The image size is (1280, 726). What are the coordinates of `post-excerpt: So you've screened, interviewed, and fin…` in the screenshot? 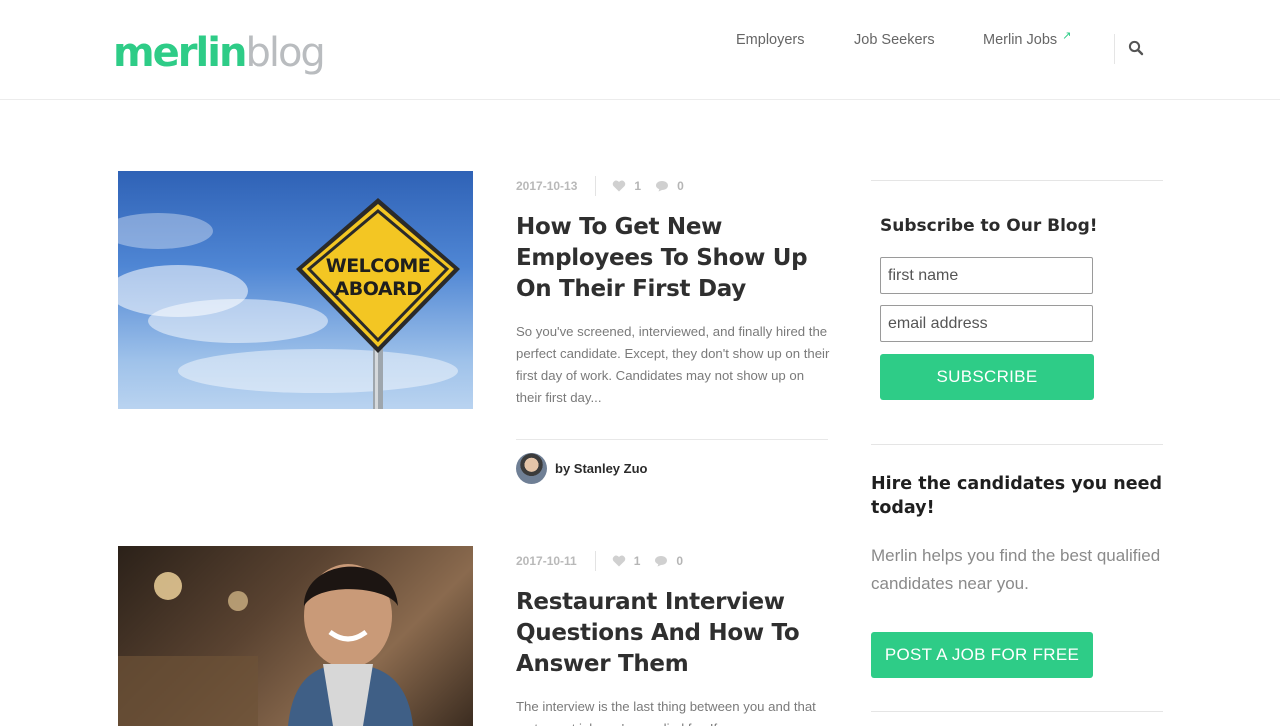 It's located at (673, 364).